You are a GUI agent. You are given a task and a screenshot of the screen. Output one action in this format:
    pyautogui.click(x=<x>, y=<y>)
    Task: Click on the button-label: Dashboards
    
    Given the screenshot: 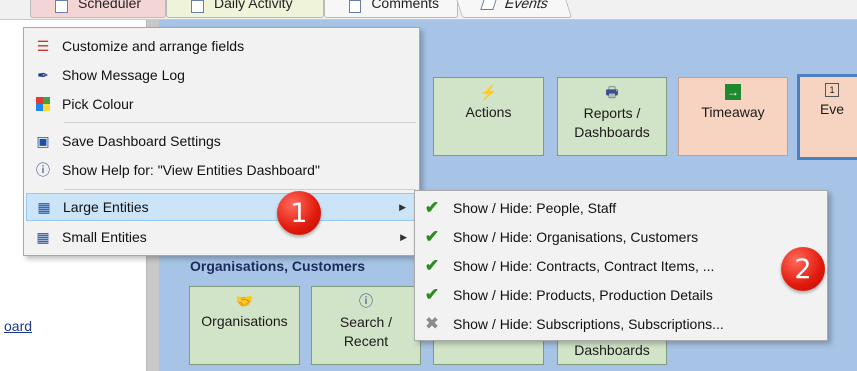 What is the action you would take?
    pyautogui.click(x=612, y=350)
    